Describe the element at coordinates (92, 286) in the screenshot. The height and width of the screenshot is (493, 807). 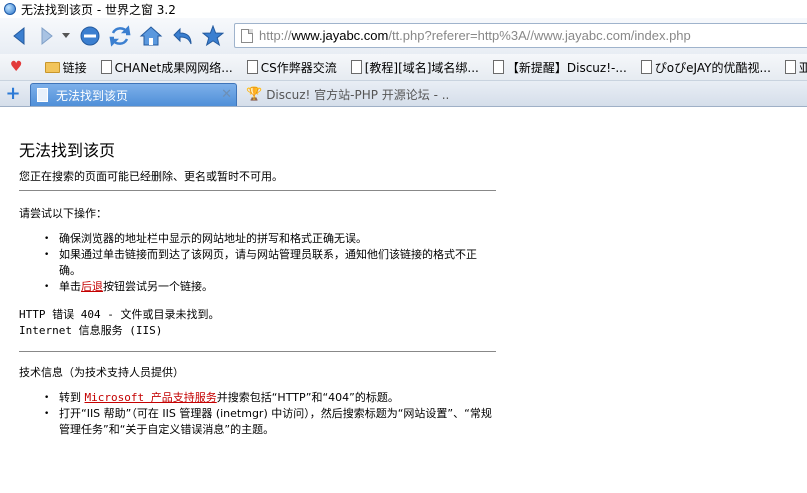
I see `back-link: 后退` at that location.